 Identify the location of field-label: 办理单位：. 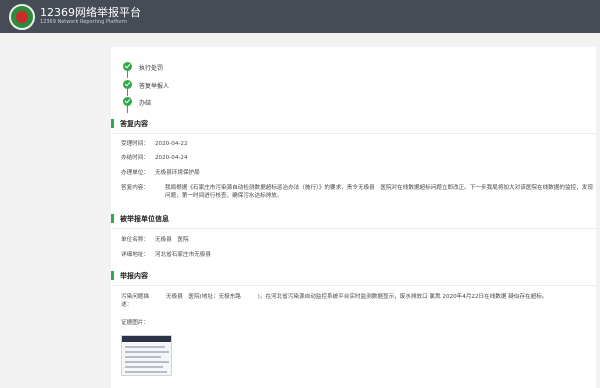
(135, 173).